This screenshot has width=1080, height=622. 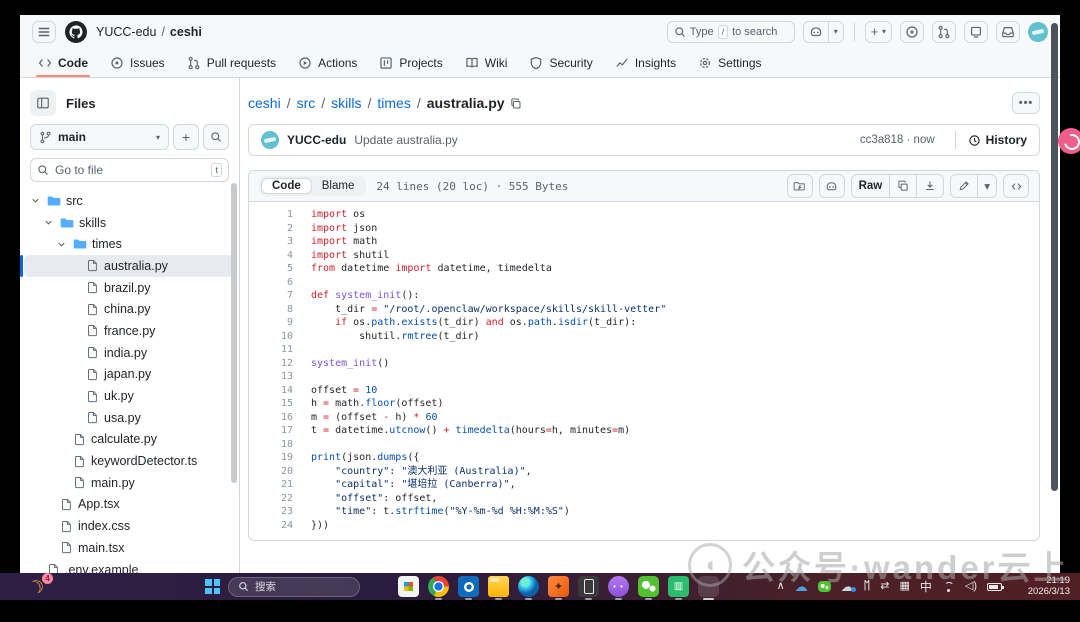 I want to click on global-search-input: Type / to search, so click(x=730, y=31).